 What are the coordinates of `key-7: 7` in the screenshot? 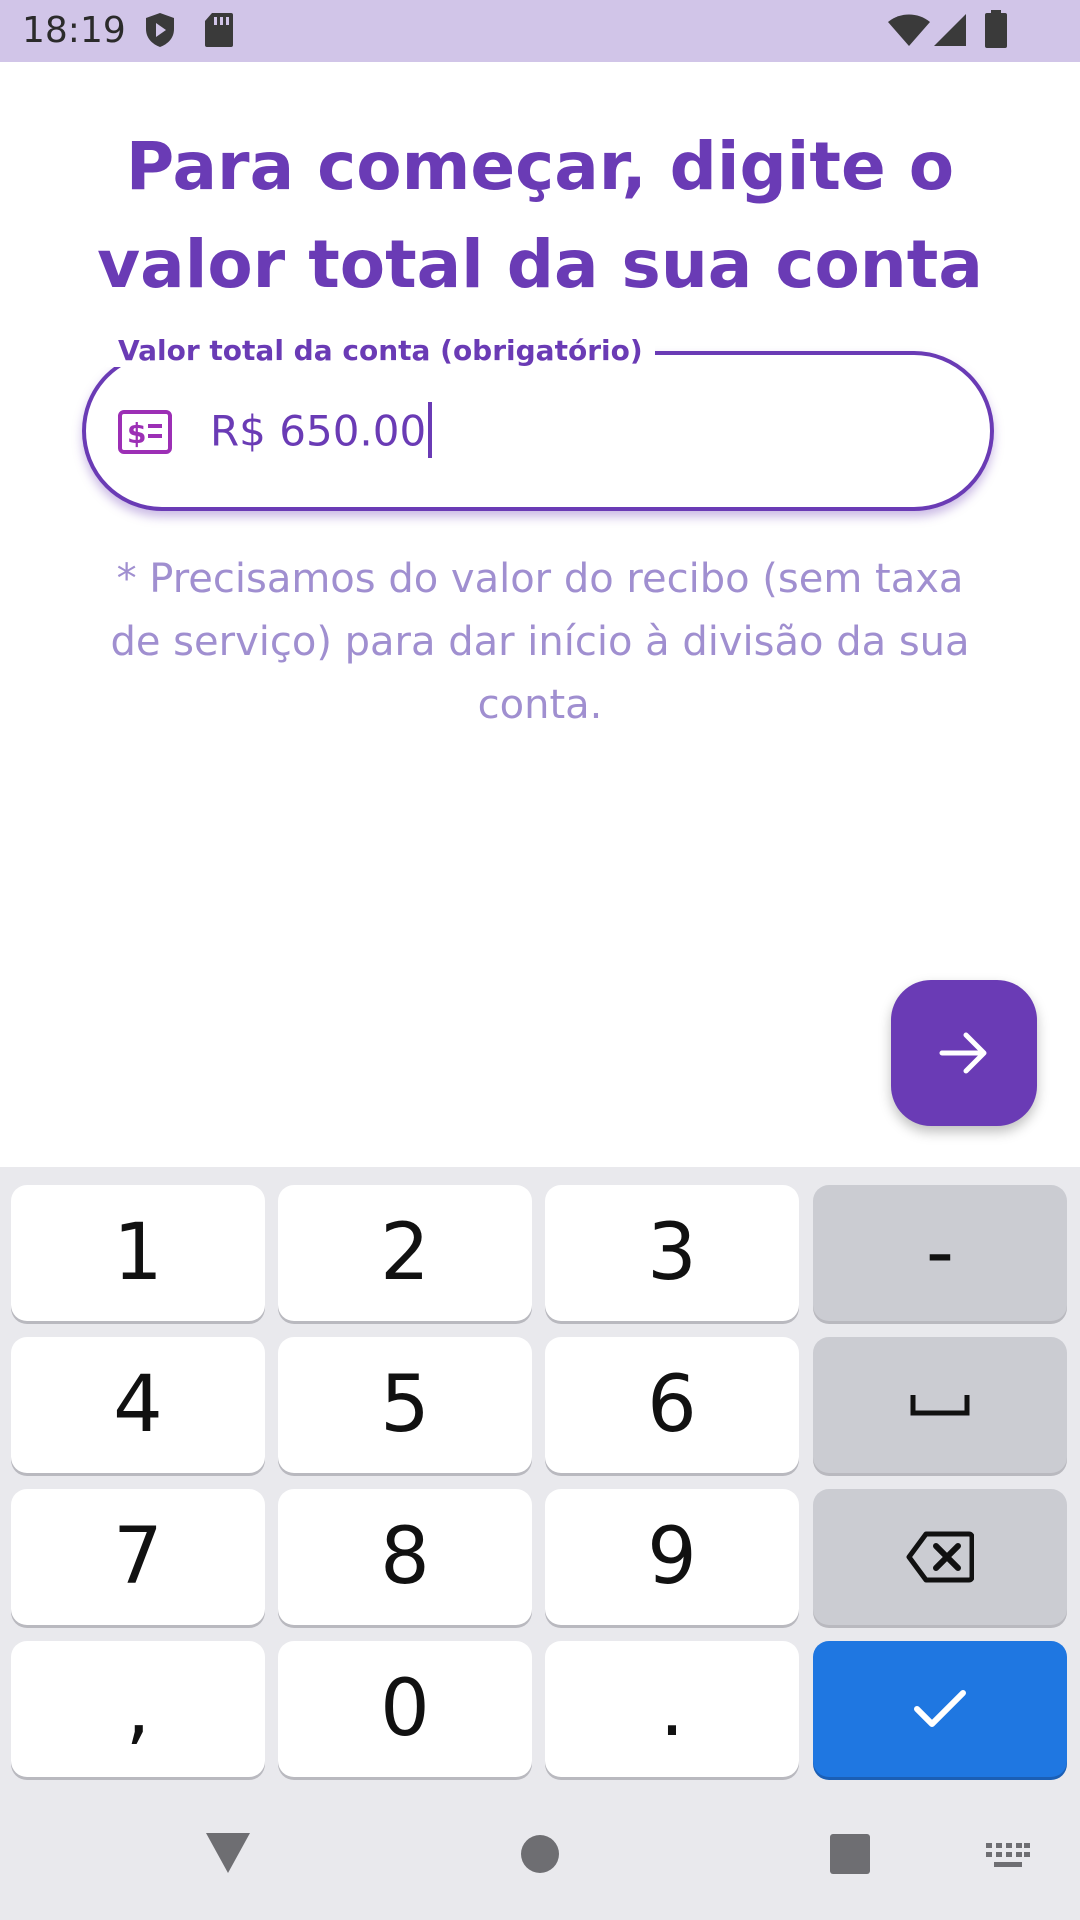 It's located at (138, 1557).